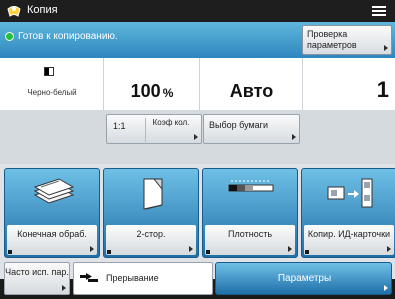  What do you see at coordinates (197, 11) in the screenshot?
I see `title-bar: Копия` at bounding box center [197, 11].